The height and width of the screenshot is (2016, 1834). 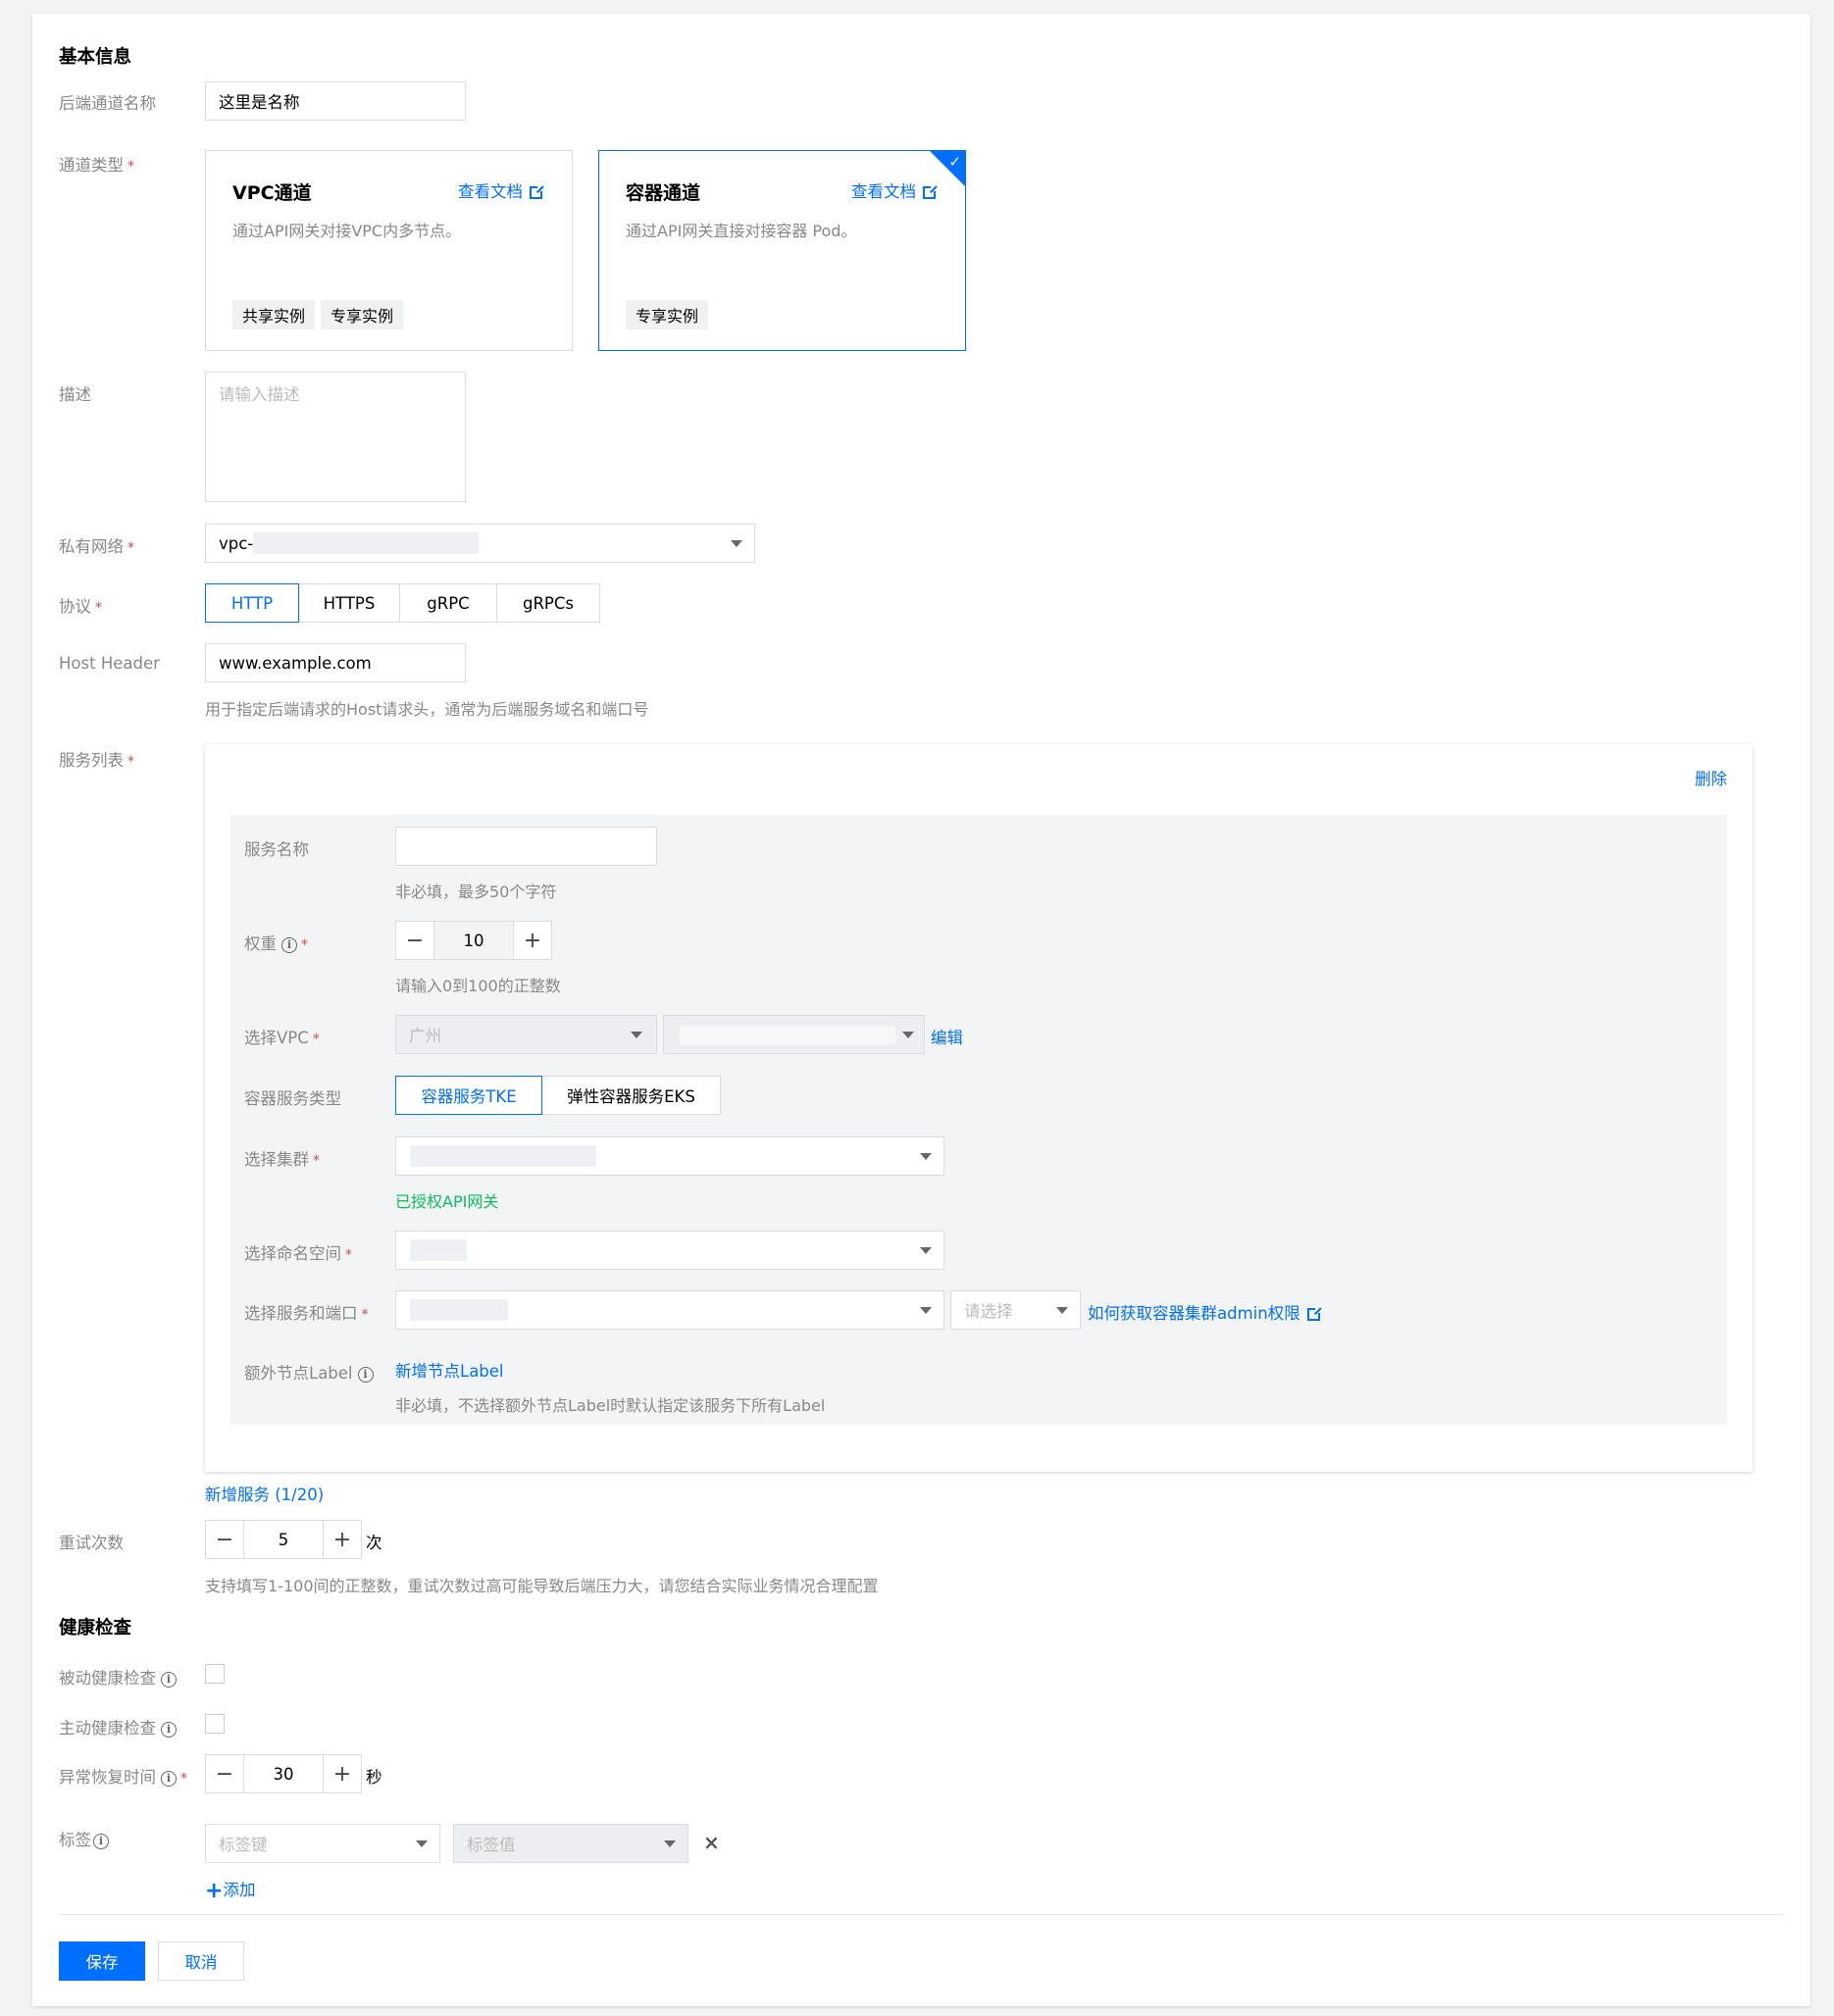 I want to click on add-tag-button: +添加, so click(x=230, y=1890).